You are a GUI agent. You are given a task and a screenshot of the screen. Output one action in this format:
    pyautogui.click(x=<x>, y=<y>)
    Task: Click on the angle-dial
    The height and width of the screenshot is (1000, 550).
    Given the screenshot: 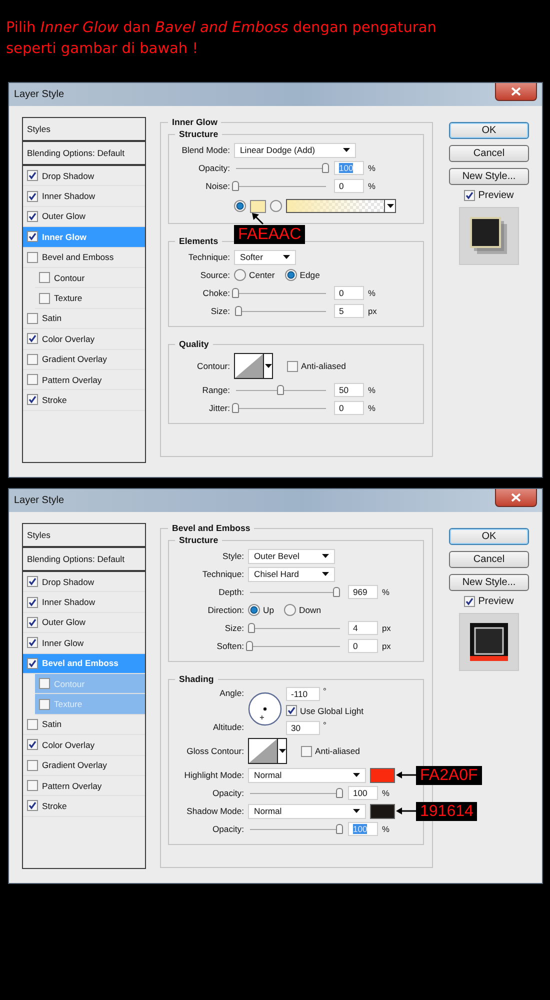 What is the action you would take?
    pyautogui.click(x=265, y=709)
    